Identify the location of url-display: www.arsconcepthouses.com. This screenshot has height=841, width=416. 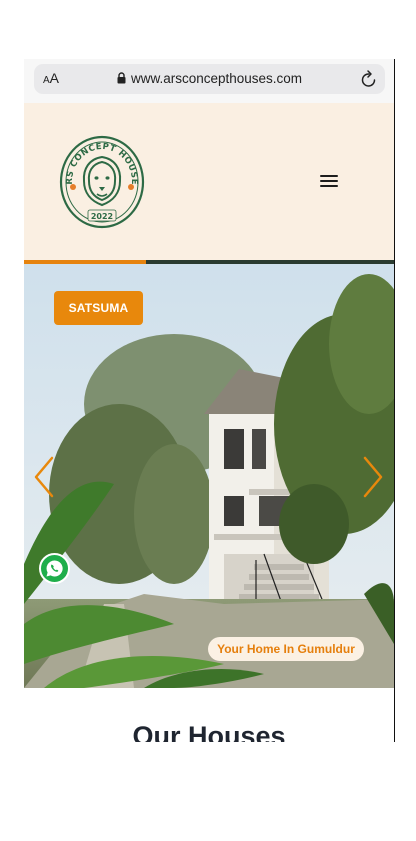
(209, 78).